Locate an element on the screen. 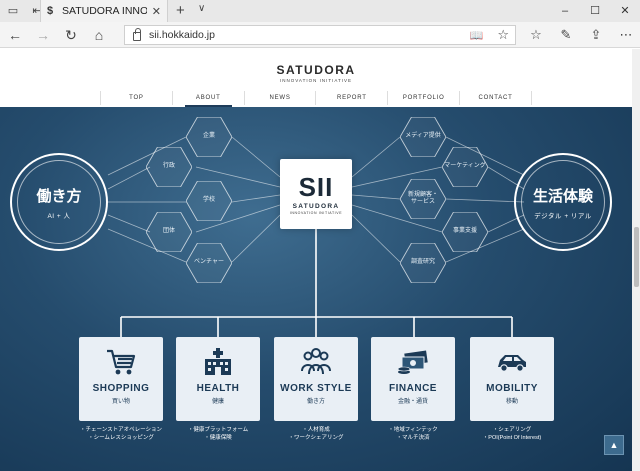  reading-view-icon: 📖 is located at coordinates (477, 35).